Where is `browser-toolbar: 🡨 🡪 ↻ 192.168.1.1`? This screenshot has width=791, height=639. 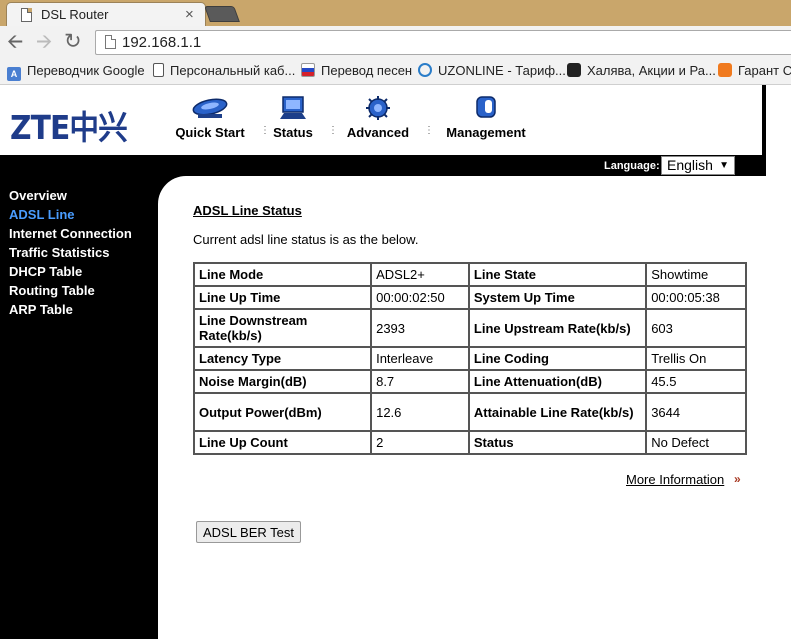 browser-toolbar: 🡨 🡪 ↻ 192.168.1.1 is located at coordinates (395, 42).